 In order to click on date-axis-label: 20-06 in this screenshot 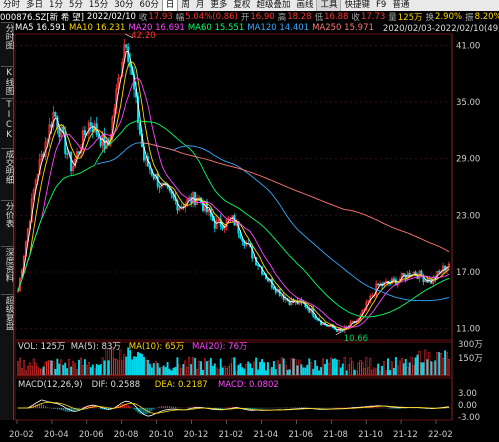, I will do `click(91, 435)`.